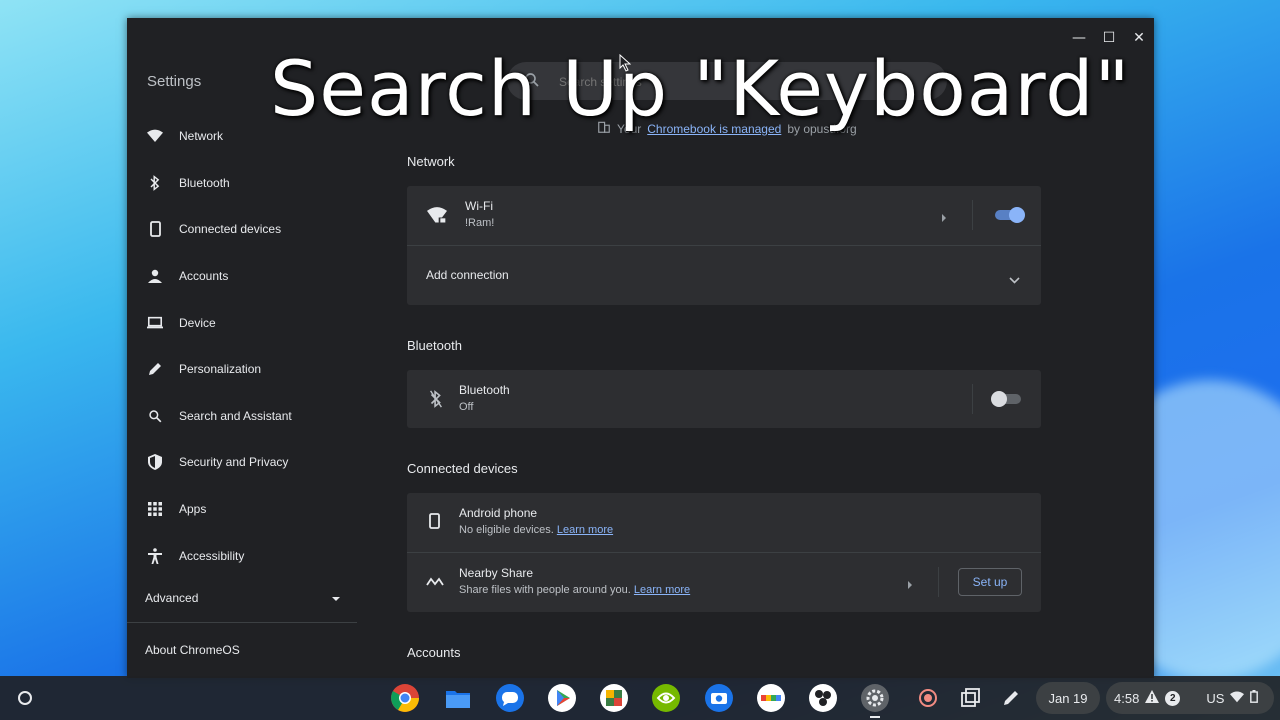  I want to click on dropdown-arrow-icon, so click(336, 598).